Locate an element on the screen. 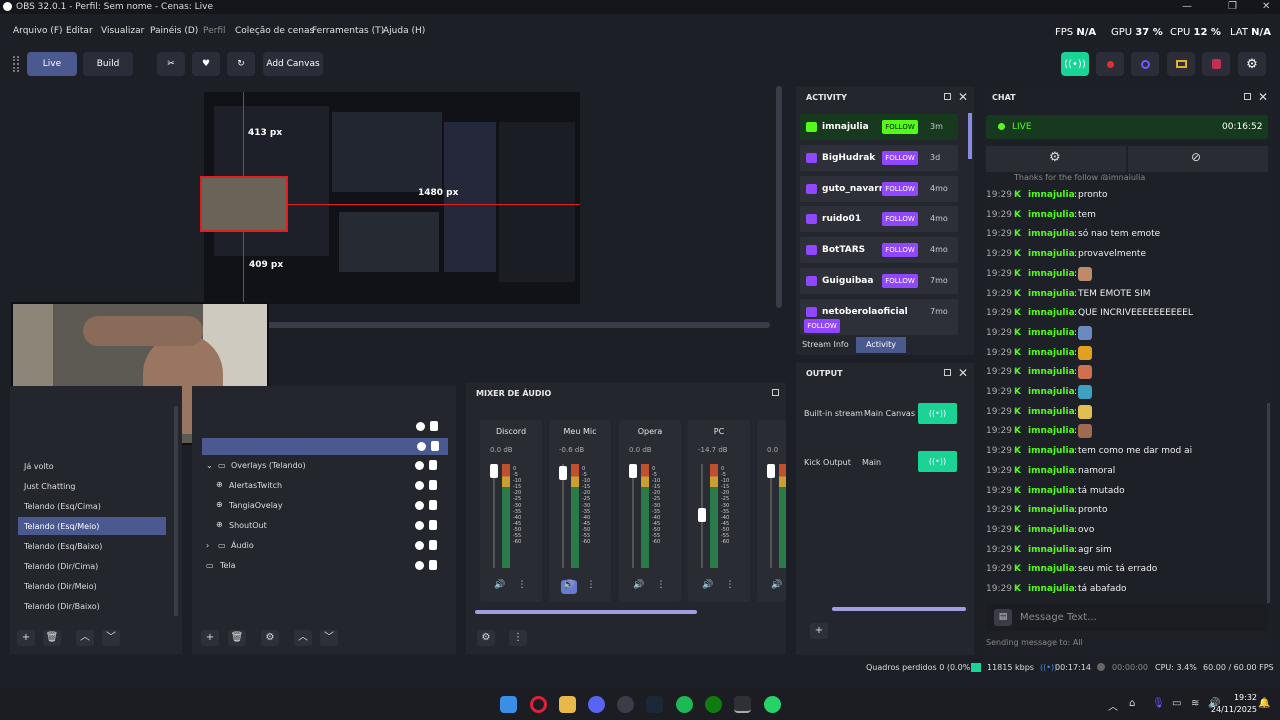  studio-mode-button is located at coordinates (1216, 64).